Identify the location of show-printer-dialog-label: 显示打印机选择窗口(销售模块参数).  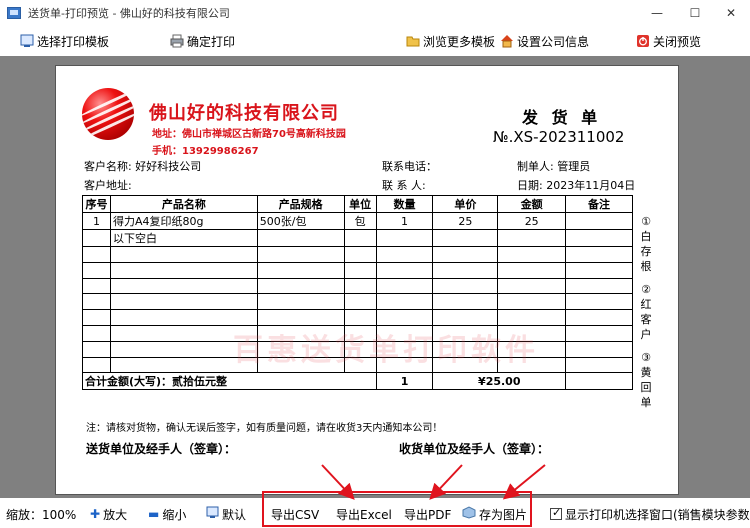
(657, 514).